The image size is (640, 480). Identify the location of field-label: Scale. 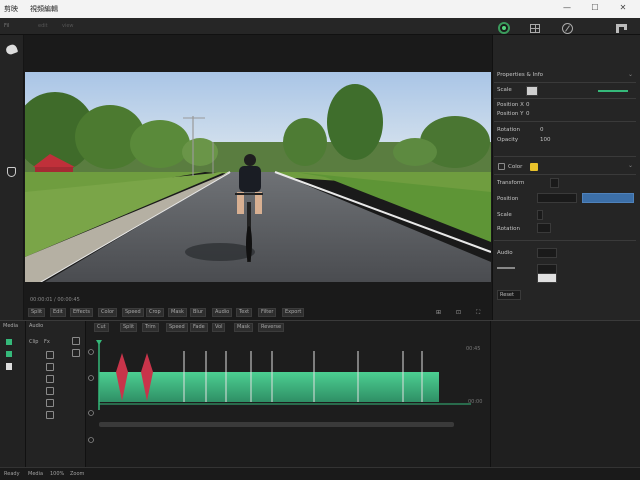
(504, 215).